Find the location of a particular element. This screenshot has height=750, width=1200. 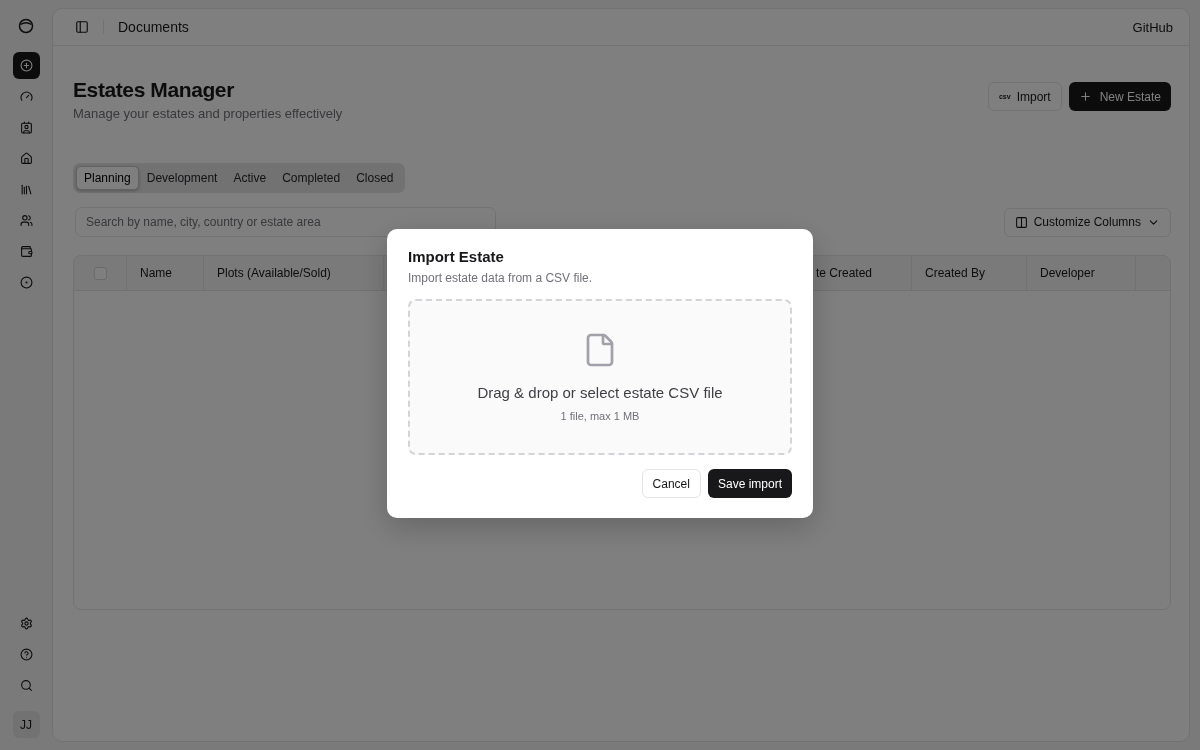

save-import-button: Save import is located at coordinates (749, 483).